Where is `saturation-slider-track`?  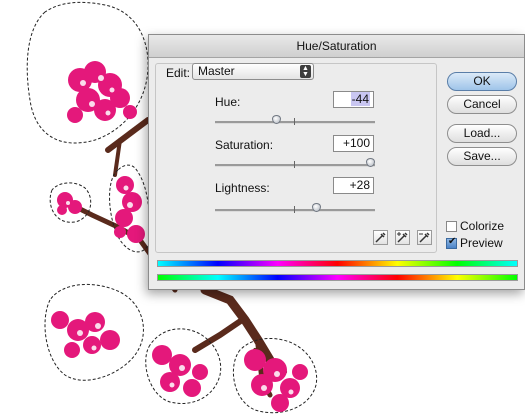
saturation-slider-track is located at coordinates (295, 163).